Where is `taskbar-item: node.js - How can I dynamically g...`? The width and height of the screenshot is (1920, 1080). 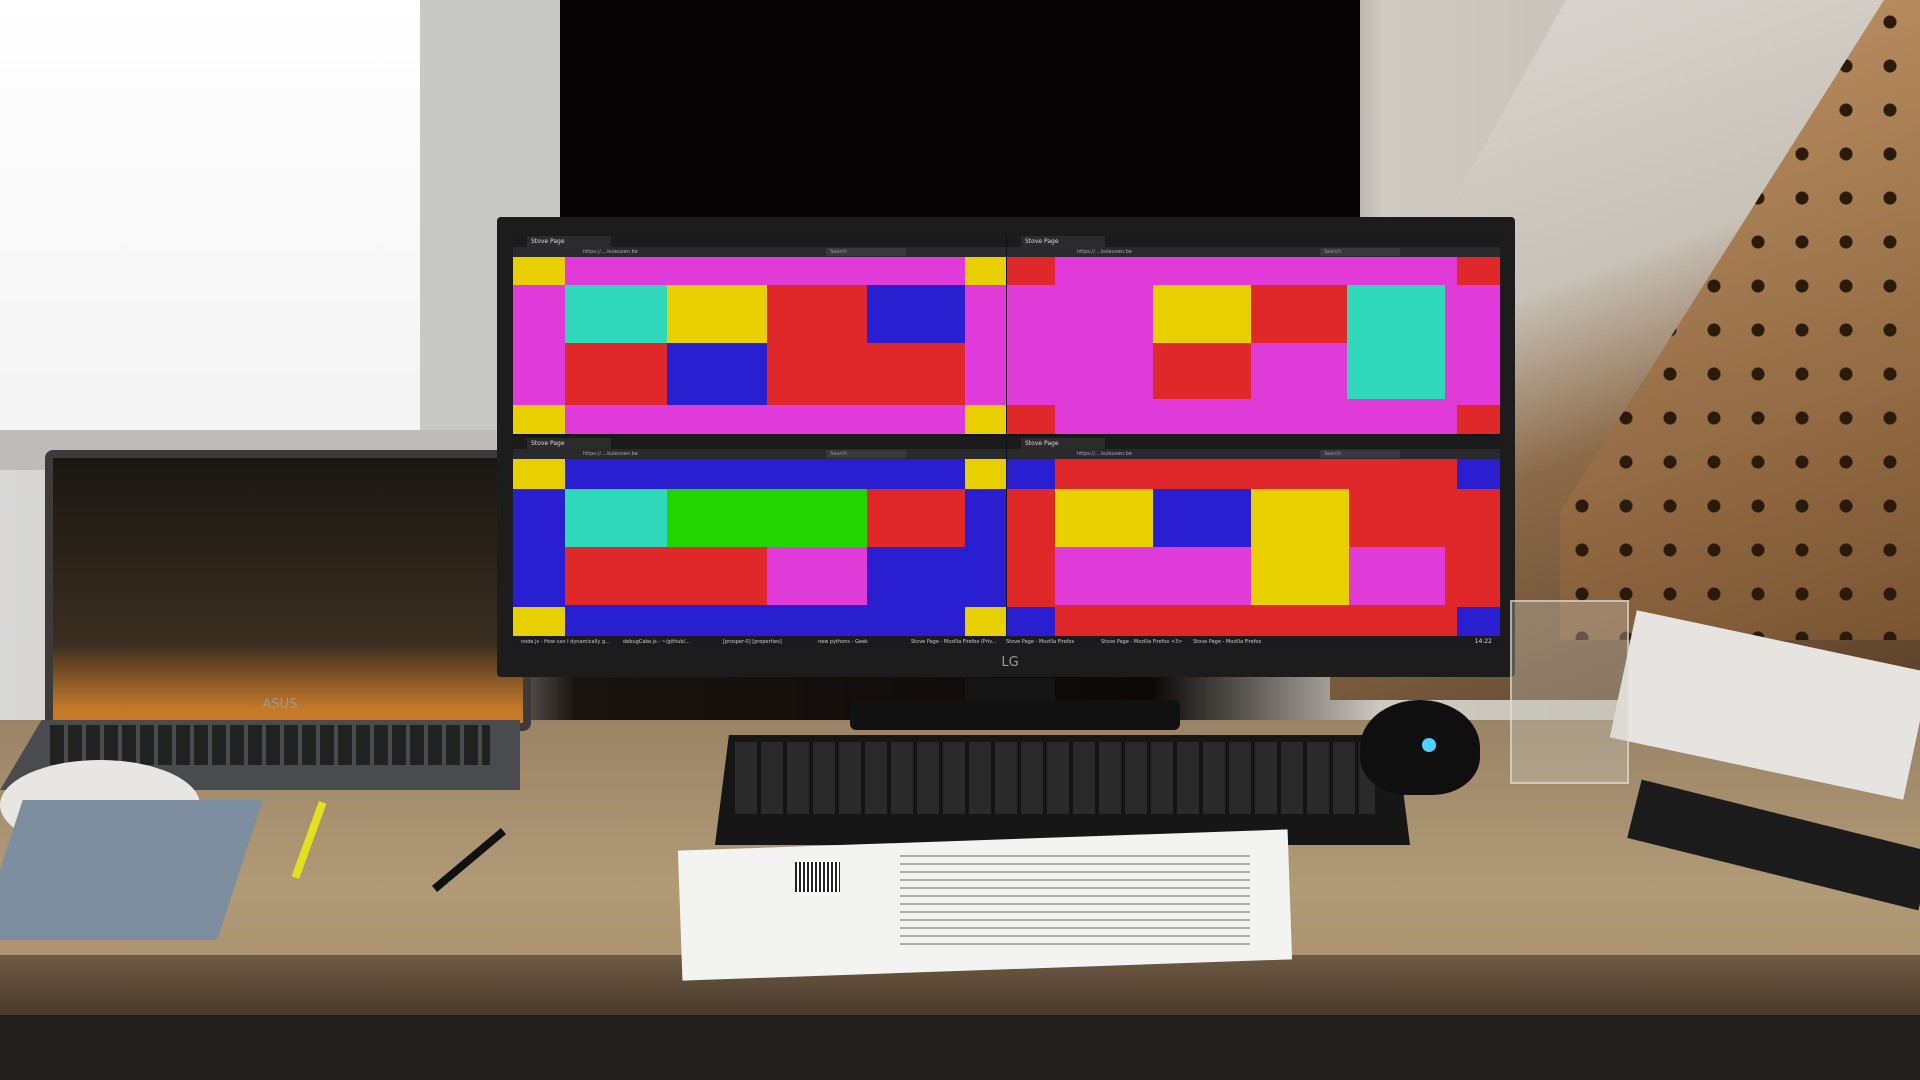 taskbar-item: node.js - How can I dynamically g... is located at coordinates (565, 642).